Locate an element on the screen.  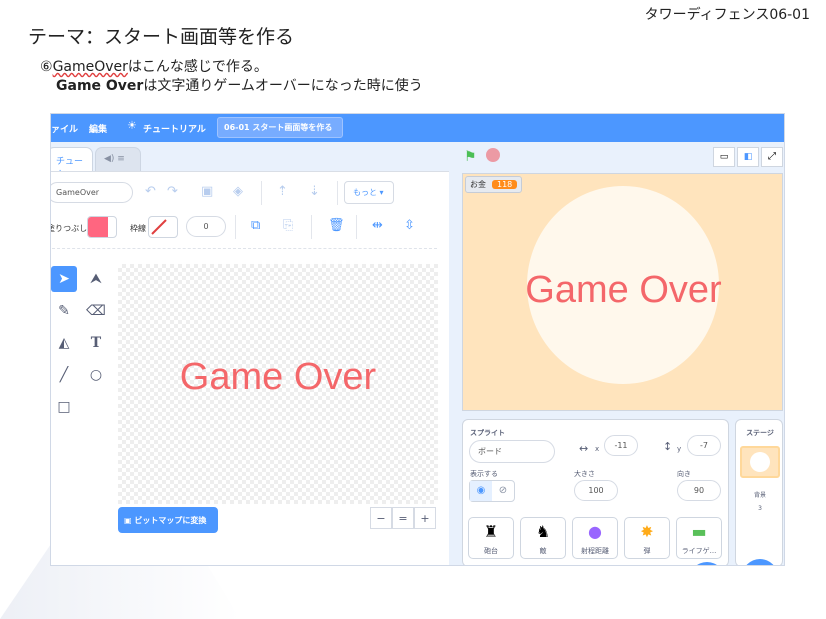
toolbar-divider-line is located at coordinates (244, 248).